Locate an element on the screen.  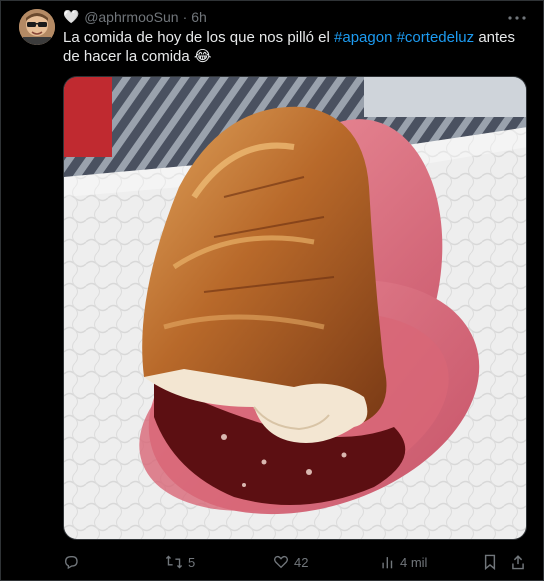
action-bar: 5 42 4 mil is located at coordinates (295, 562).